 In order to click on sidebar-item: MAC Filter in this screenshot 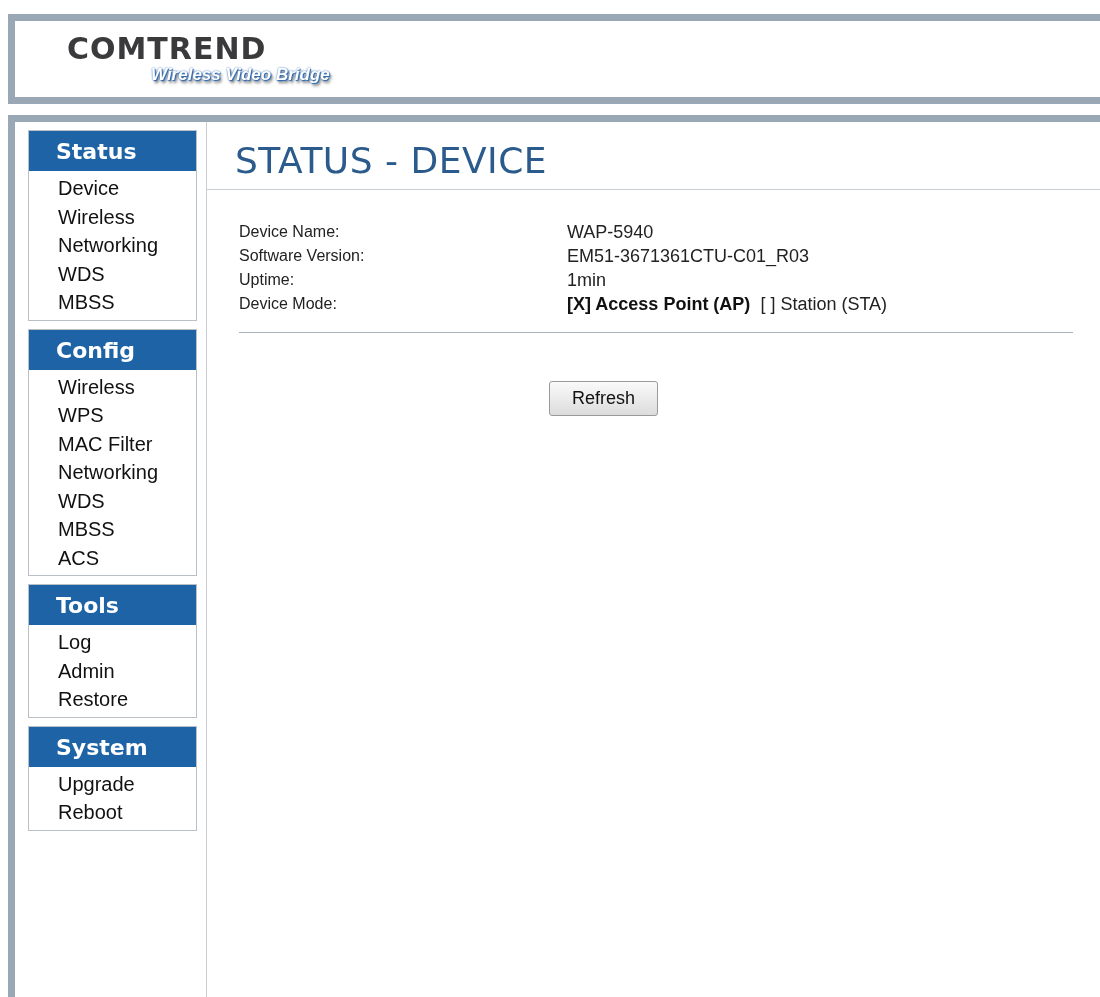, I will do `click(105, 443)`.